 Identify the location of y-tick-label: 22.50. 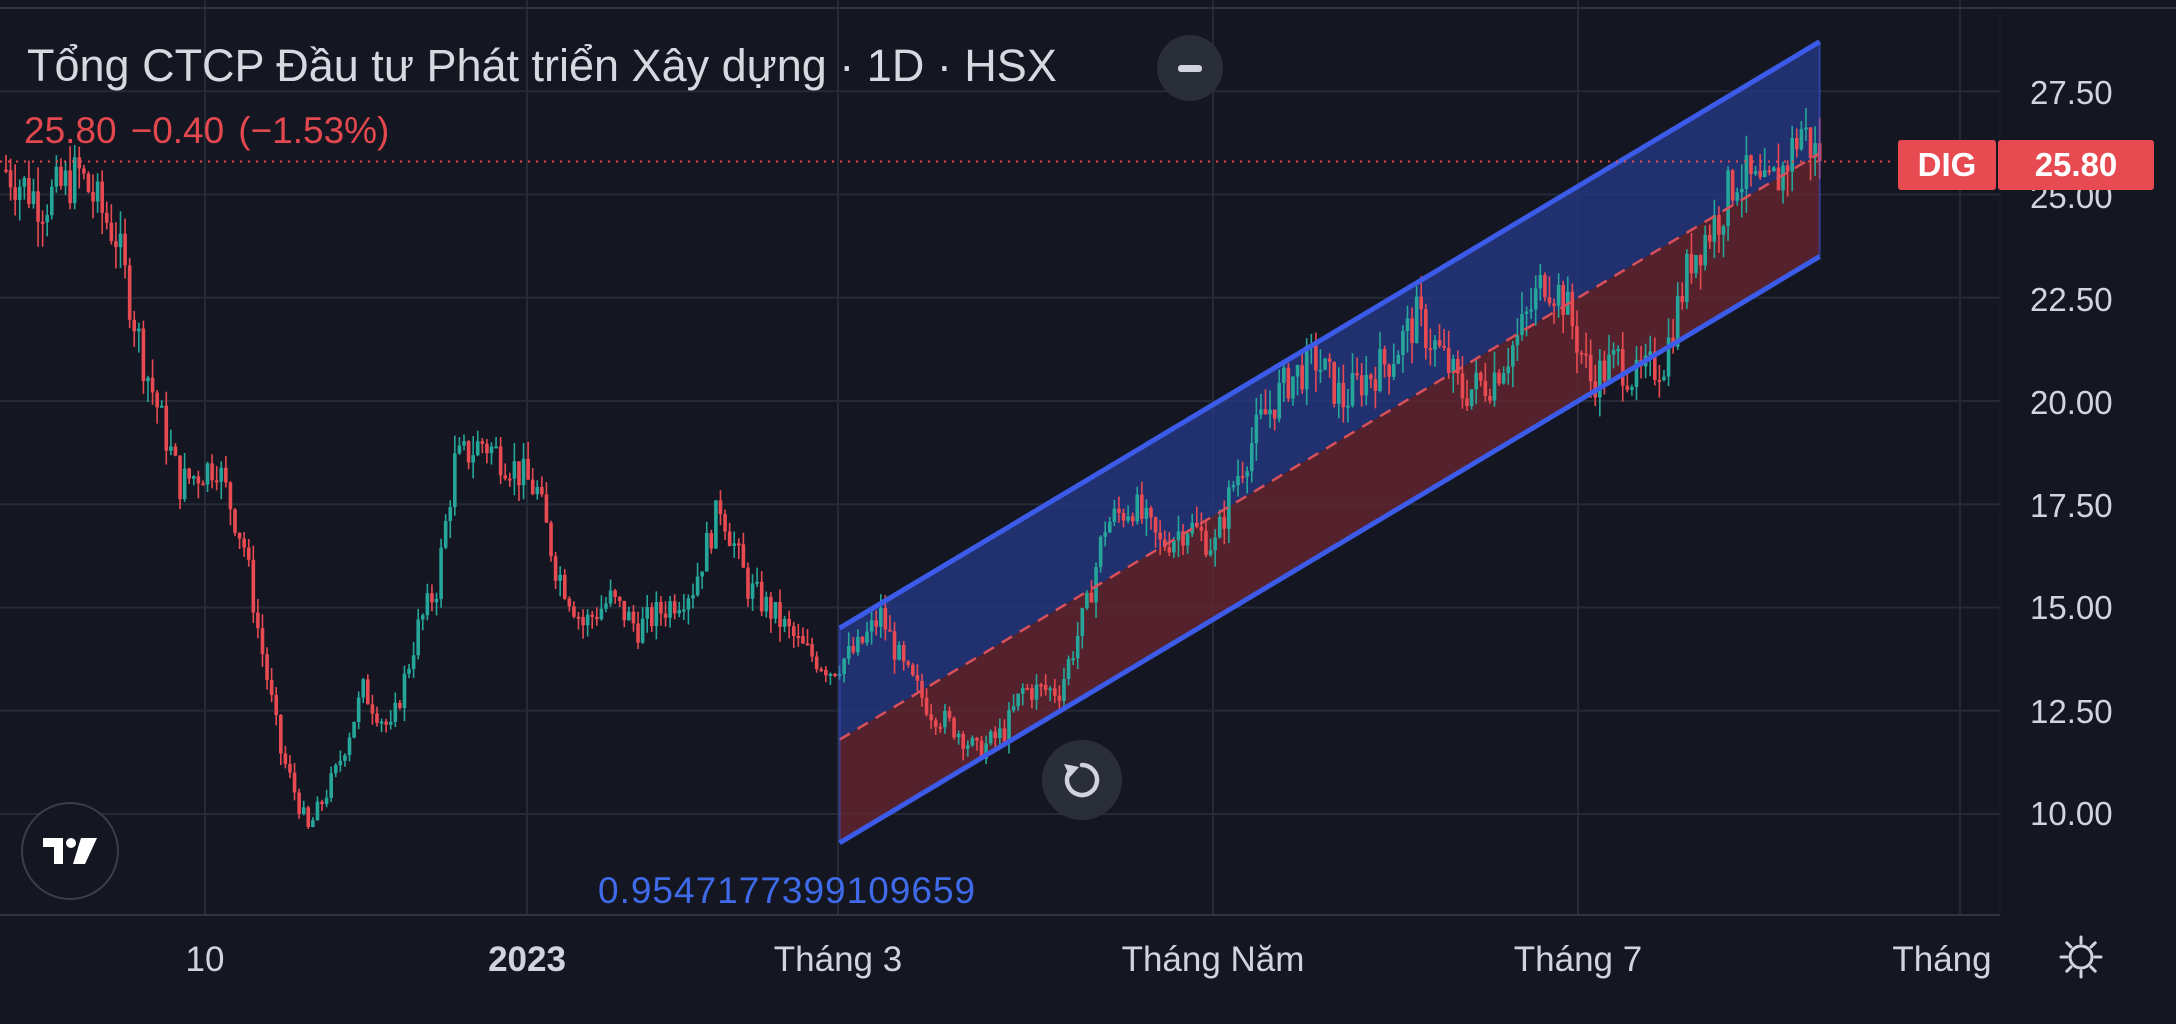
(2071, 299).